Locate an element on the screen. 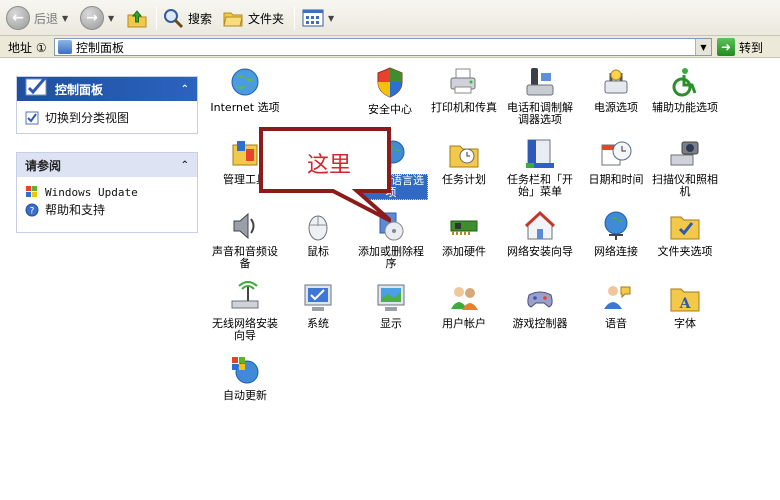  fonts-item: A 字体 is located at coordinates (685, 305).